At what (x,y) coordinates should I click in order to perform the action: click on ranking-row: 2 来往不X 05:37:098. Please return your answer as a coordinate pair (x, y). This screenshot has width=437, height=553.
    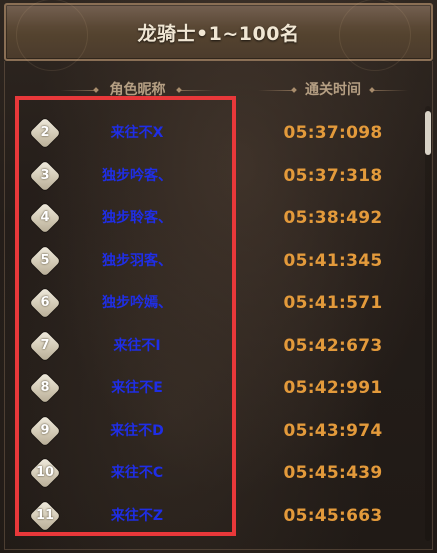
    Looking at the image, I should click on (210, 134).